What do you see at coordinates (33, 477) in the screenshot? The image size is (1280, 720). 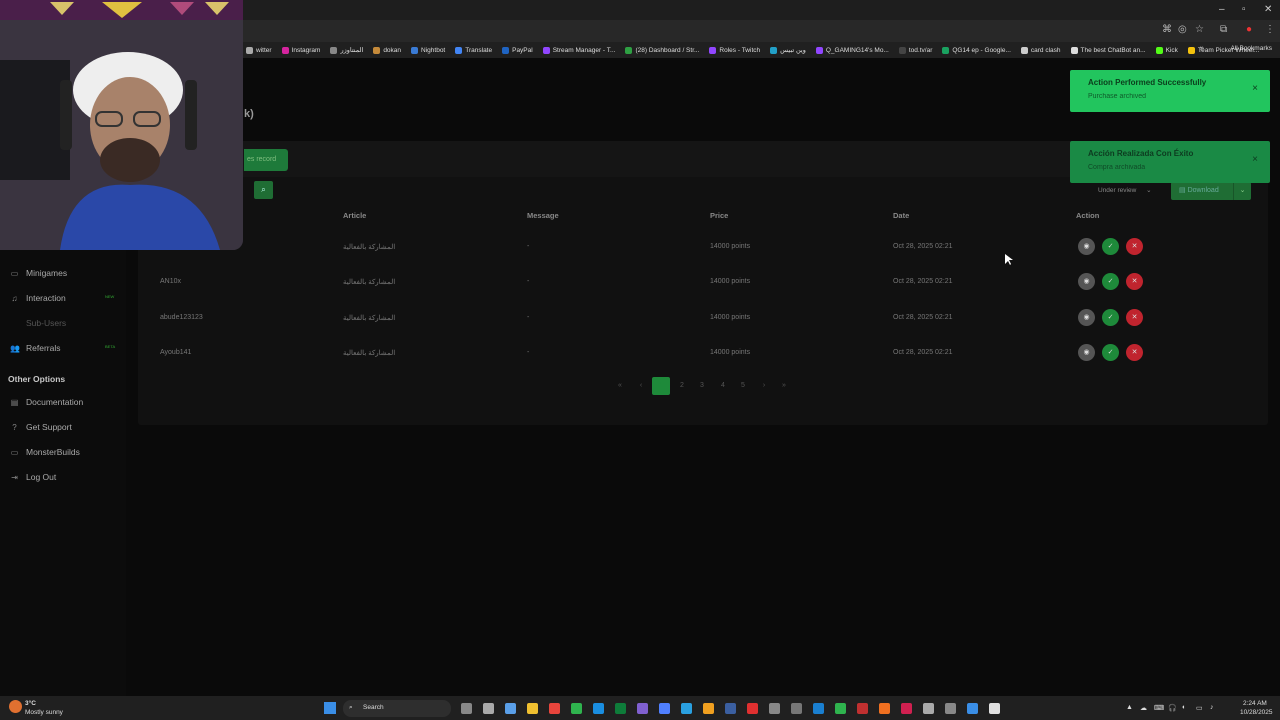 I see `sidebar-item-log-out: ⇥ Log Out` at bounding box center [33, 477].